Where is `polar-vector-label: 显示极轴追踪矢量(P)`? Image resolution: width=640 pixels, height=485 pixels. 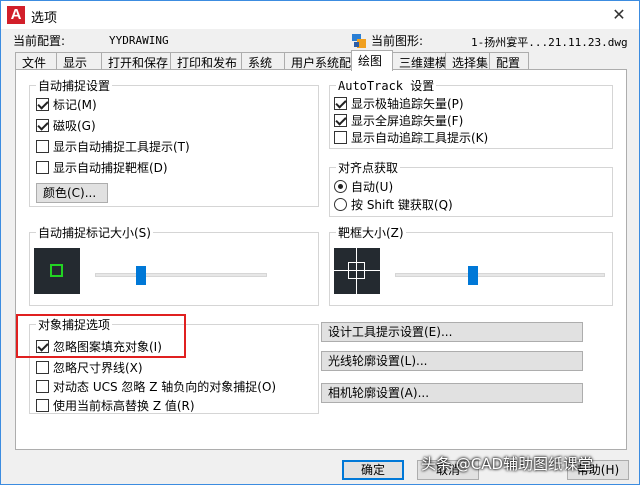
polar-vector-label: 显示极轴追踪矢量(P) is located at coordinates (407, 103).